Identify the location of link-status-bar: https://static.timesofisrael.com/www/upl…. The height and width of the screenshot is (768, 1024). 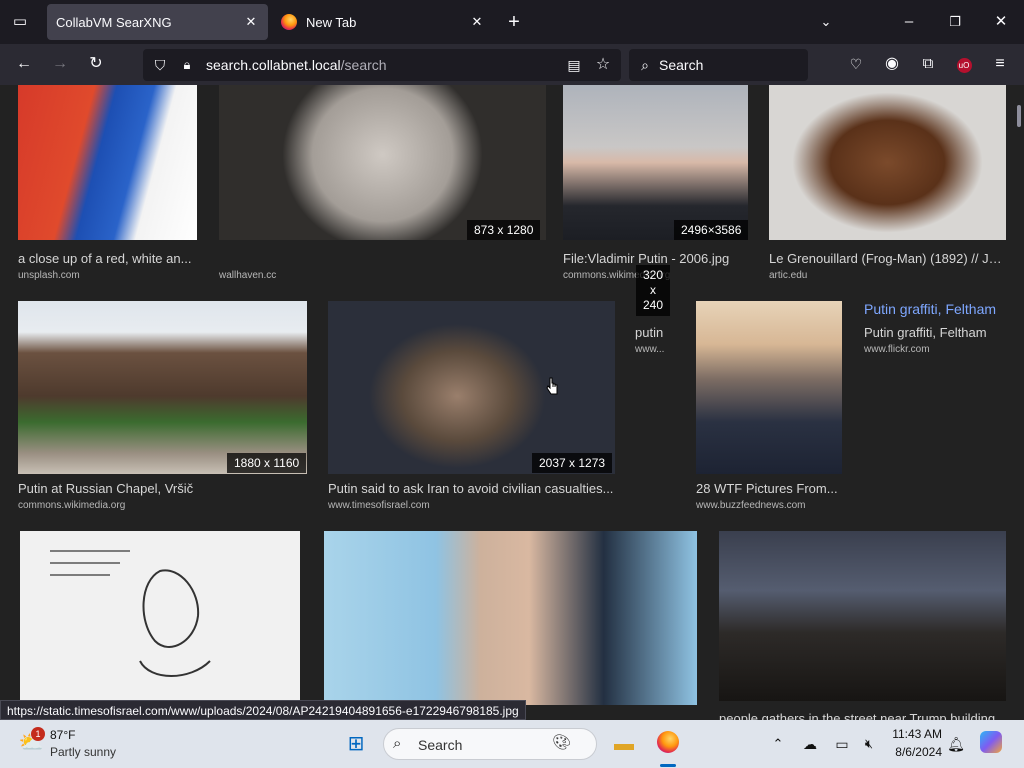
(263, 710).